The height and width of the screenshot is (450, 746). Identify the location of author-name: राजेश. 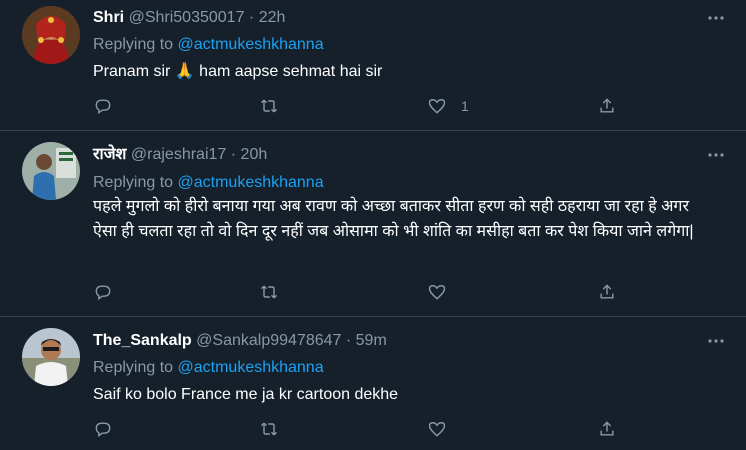
(109, 154).